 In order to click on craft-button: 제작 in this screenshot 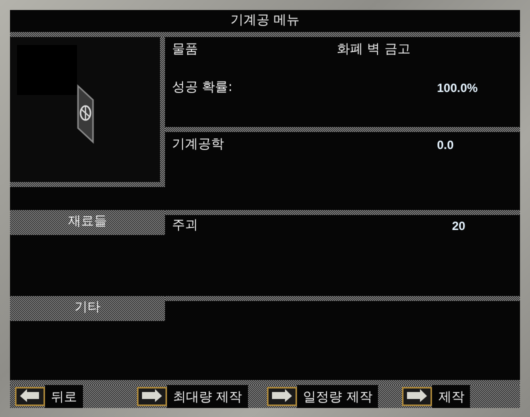, I will do `click(435, 396)`.